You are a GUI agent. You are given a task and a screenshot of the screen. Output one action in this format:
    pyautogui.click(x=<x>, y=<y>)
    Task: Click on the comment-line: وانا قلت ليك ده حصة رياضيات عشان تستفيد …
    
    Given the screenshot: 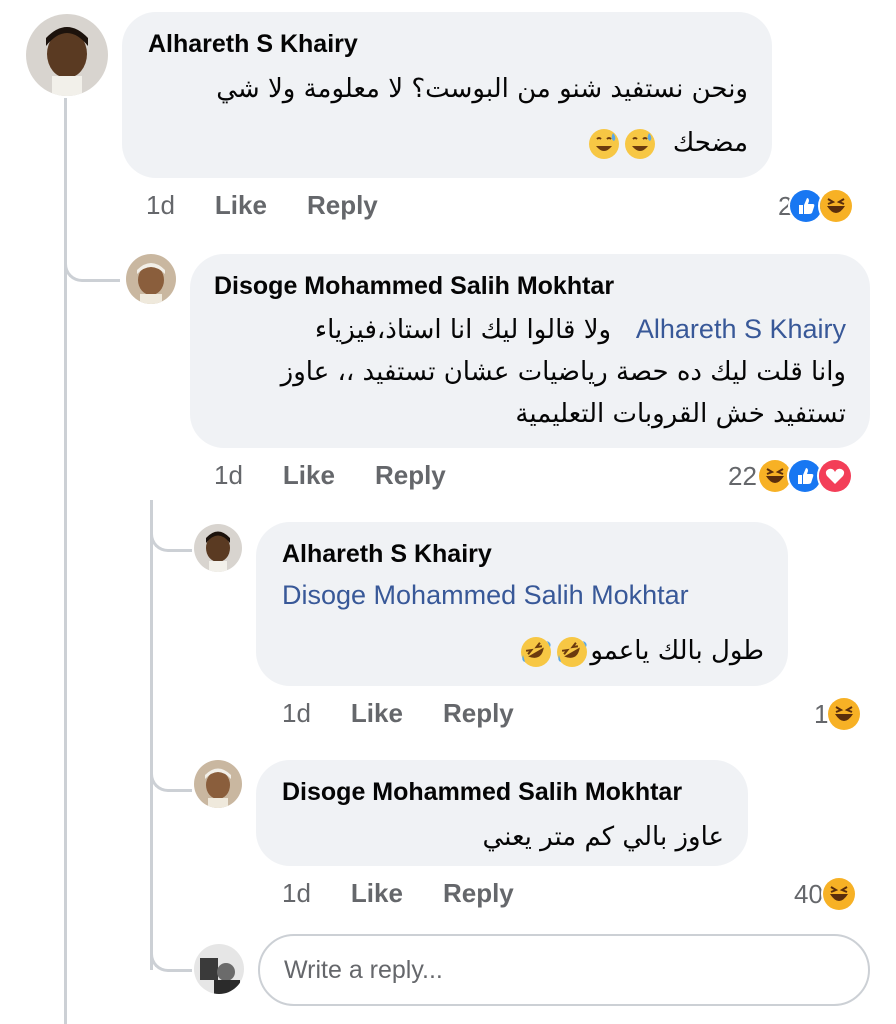 What is the action you would take?
    pyautogui.click(x=563, y=372)
    